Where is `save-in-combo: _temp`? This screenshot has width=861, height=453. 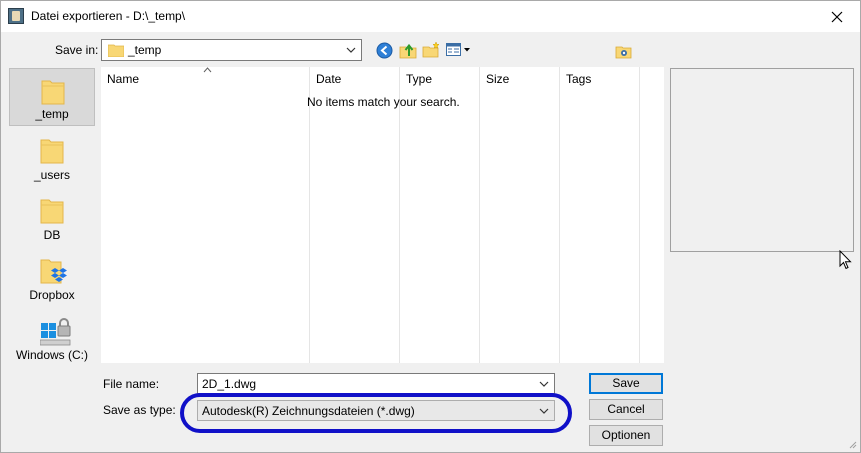
save-in-combo: _temp is located at coordinates (231, 50).